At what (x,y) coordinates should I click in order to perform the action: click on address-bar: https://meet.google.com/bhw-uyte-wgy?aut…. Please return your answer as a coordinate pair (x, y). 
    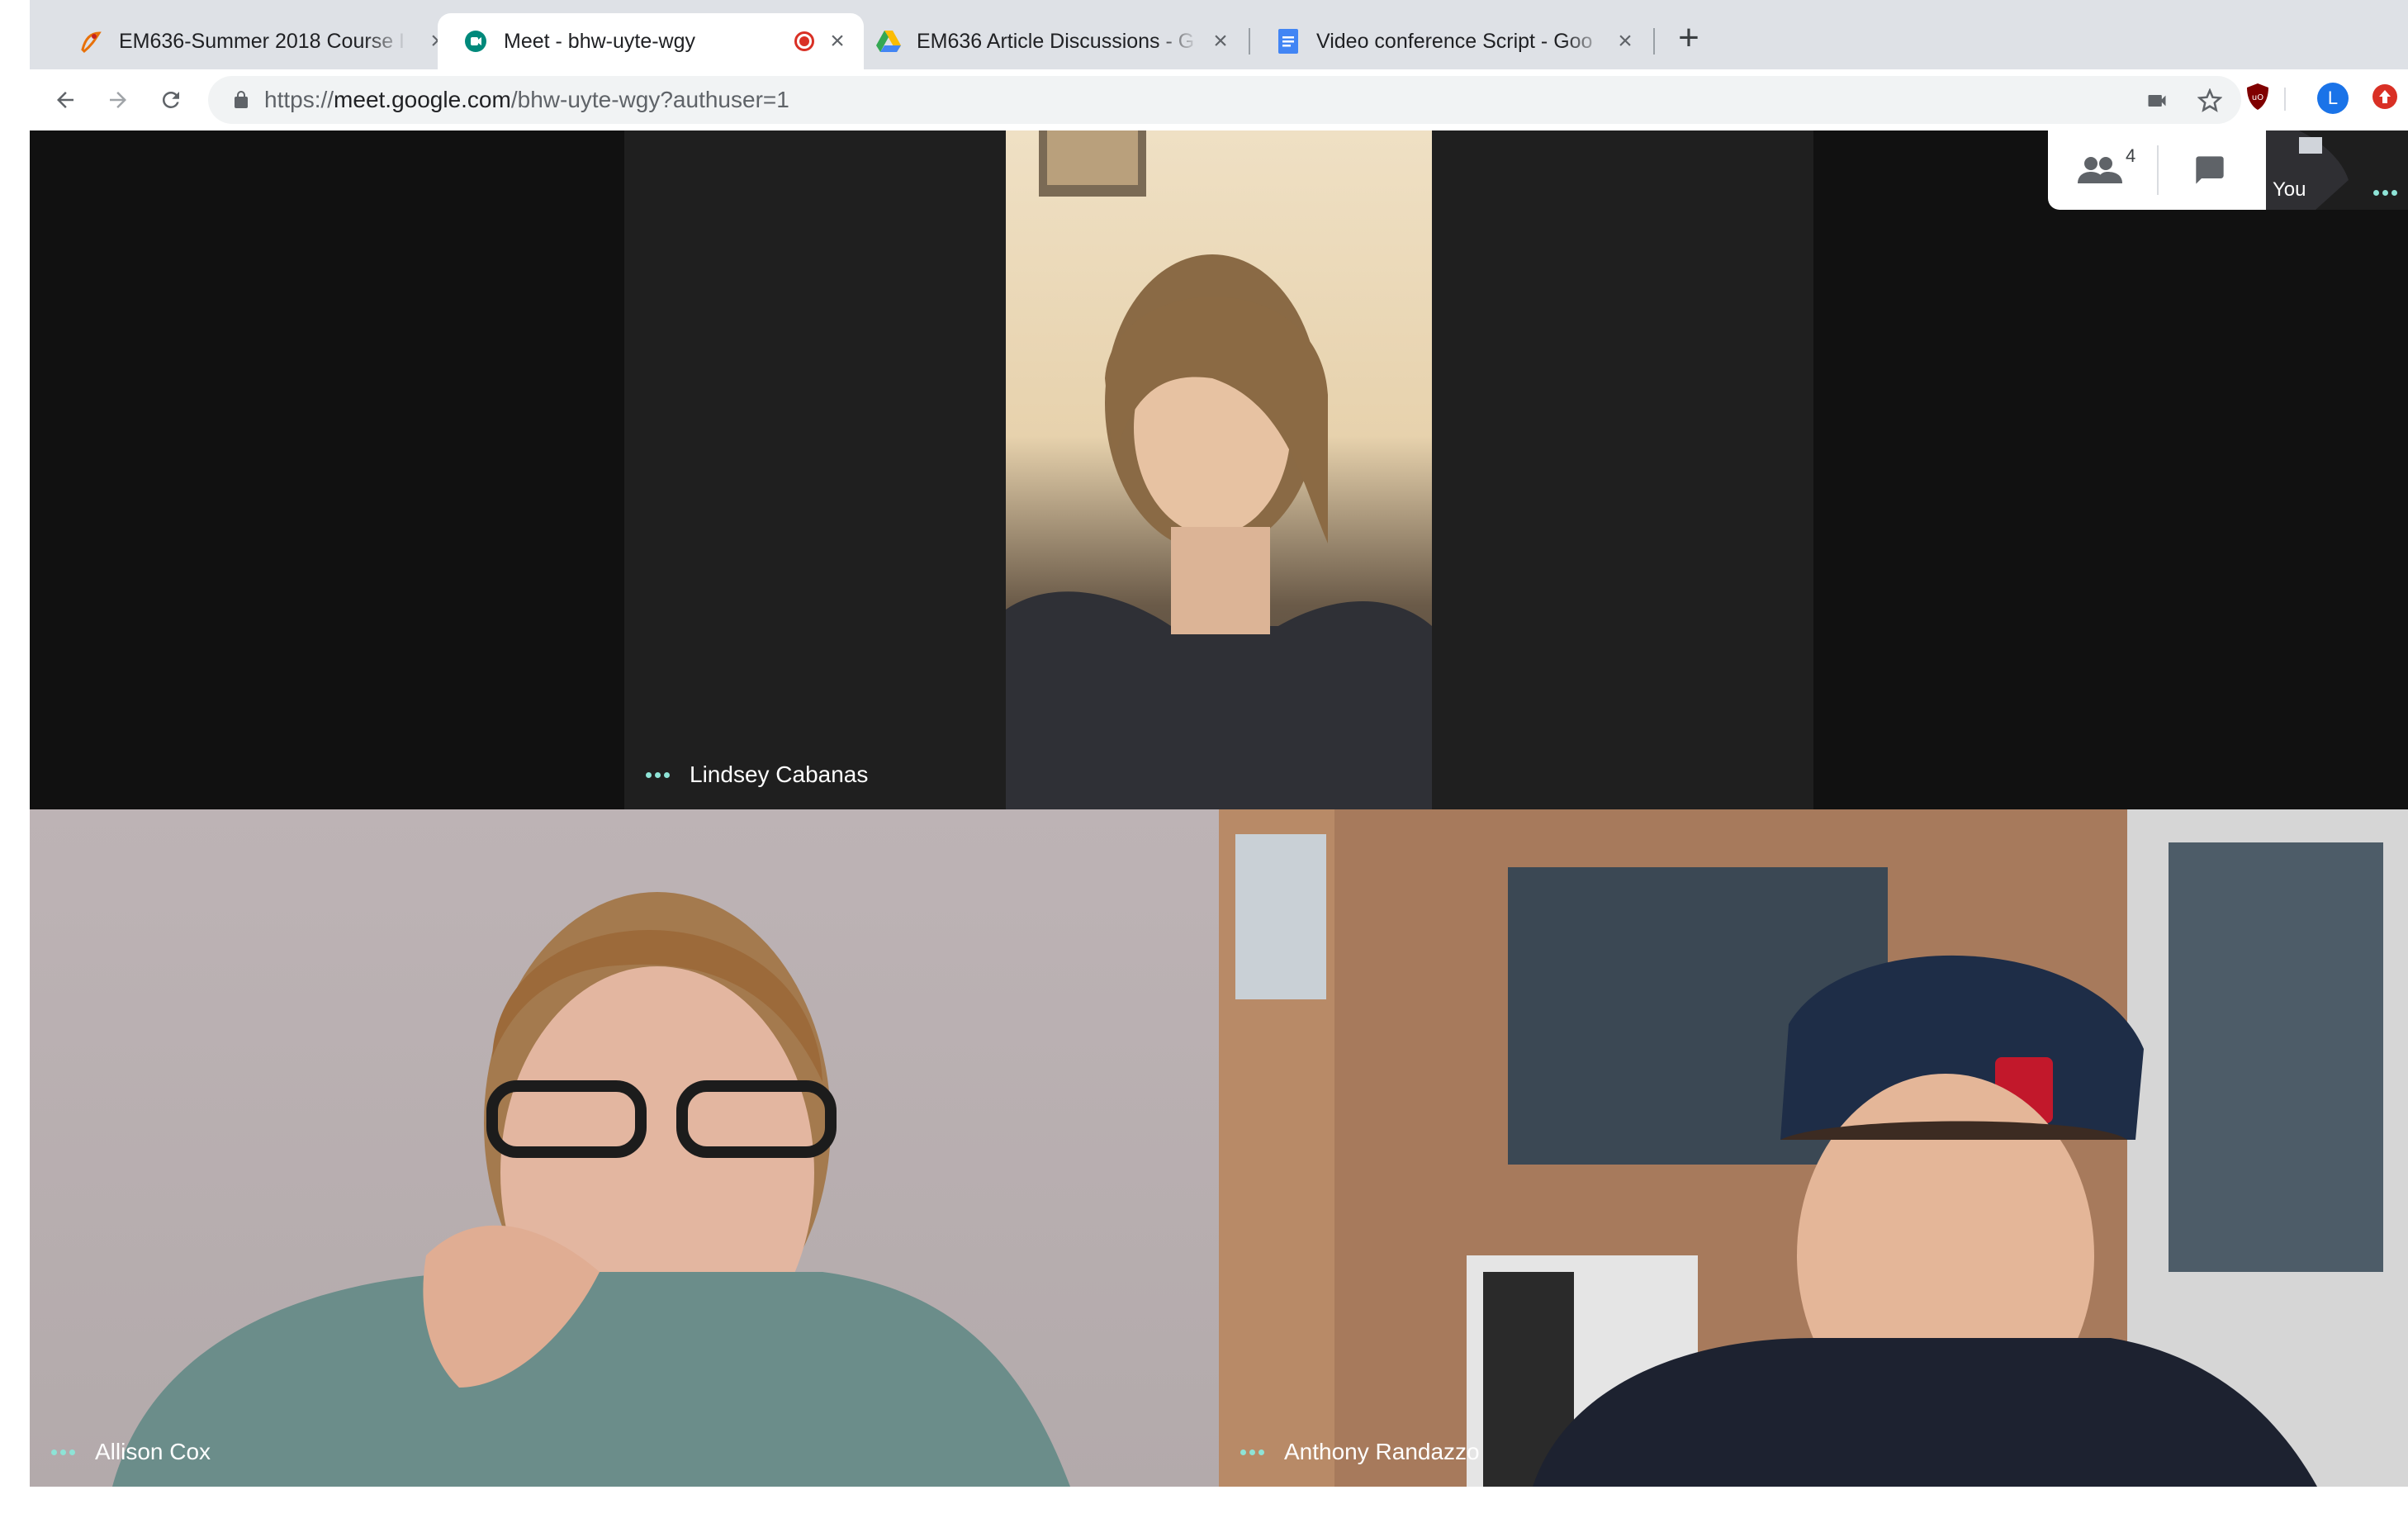
    Looking at the image, I should click on (1225, 100).